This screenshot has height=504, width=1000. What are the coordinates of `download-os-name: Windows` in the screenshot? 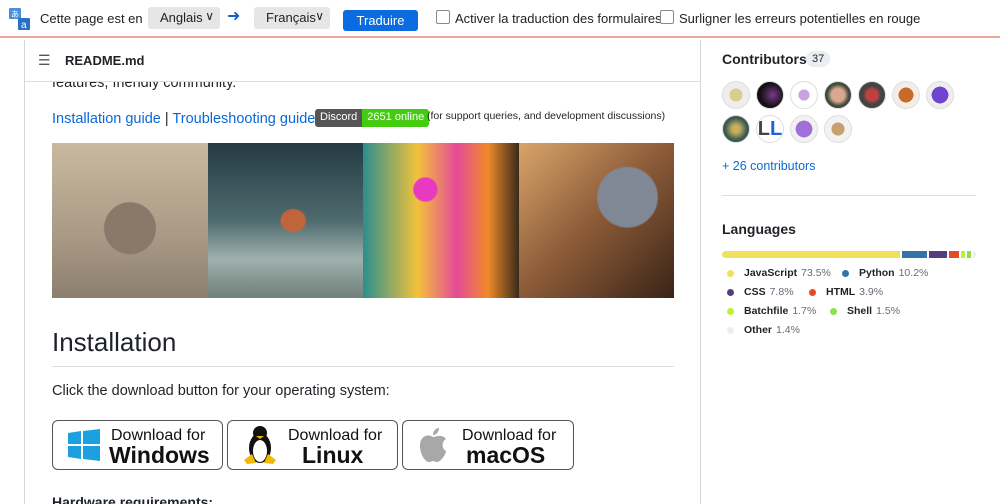 It's located at (159, 455).